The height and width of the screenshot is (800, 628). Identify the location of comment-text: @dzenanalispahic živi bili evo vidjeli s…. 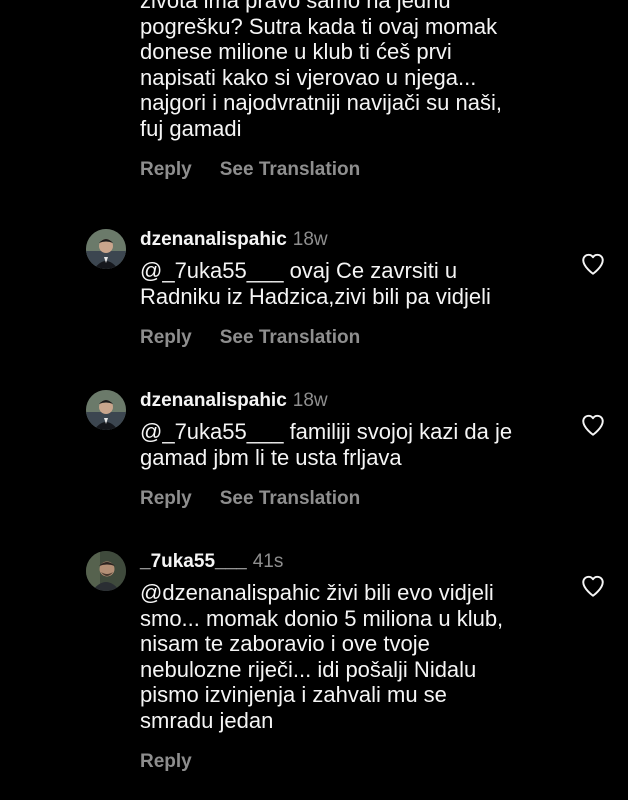
(322, 656).